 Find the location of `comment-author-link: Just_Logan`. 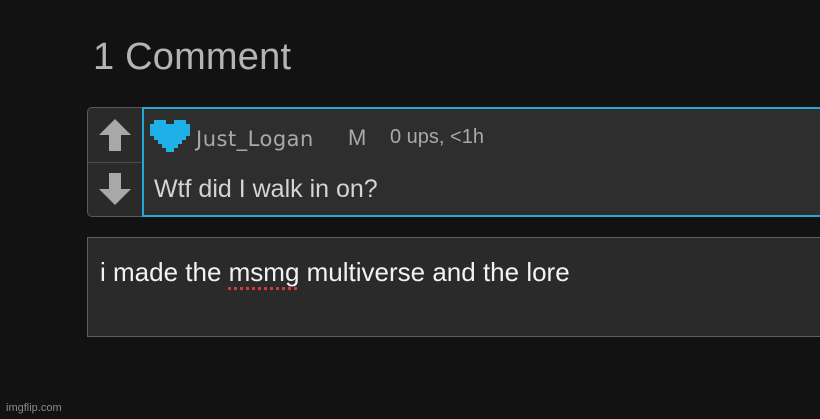

comment-author-link: Just_Logan is located at coordinates (255, 139).